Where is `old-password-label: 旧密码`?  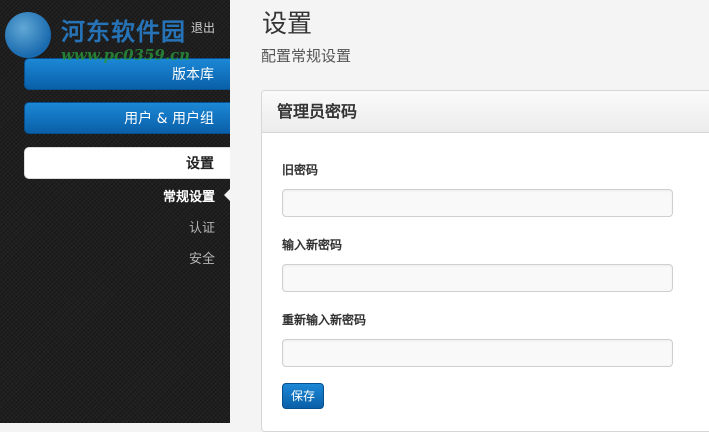 old-password-label: 旧密码 is located at coordinates (300, 170).